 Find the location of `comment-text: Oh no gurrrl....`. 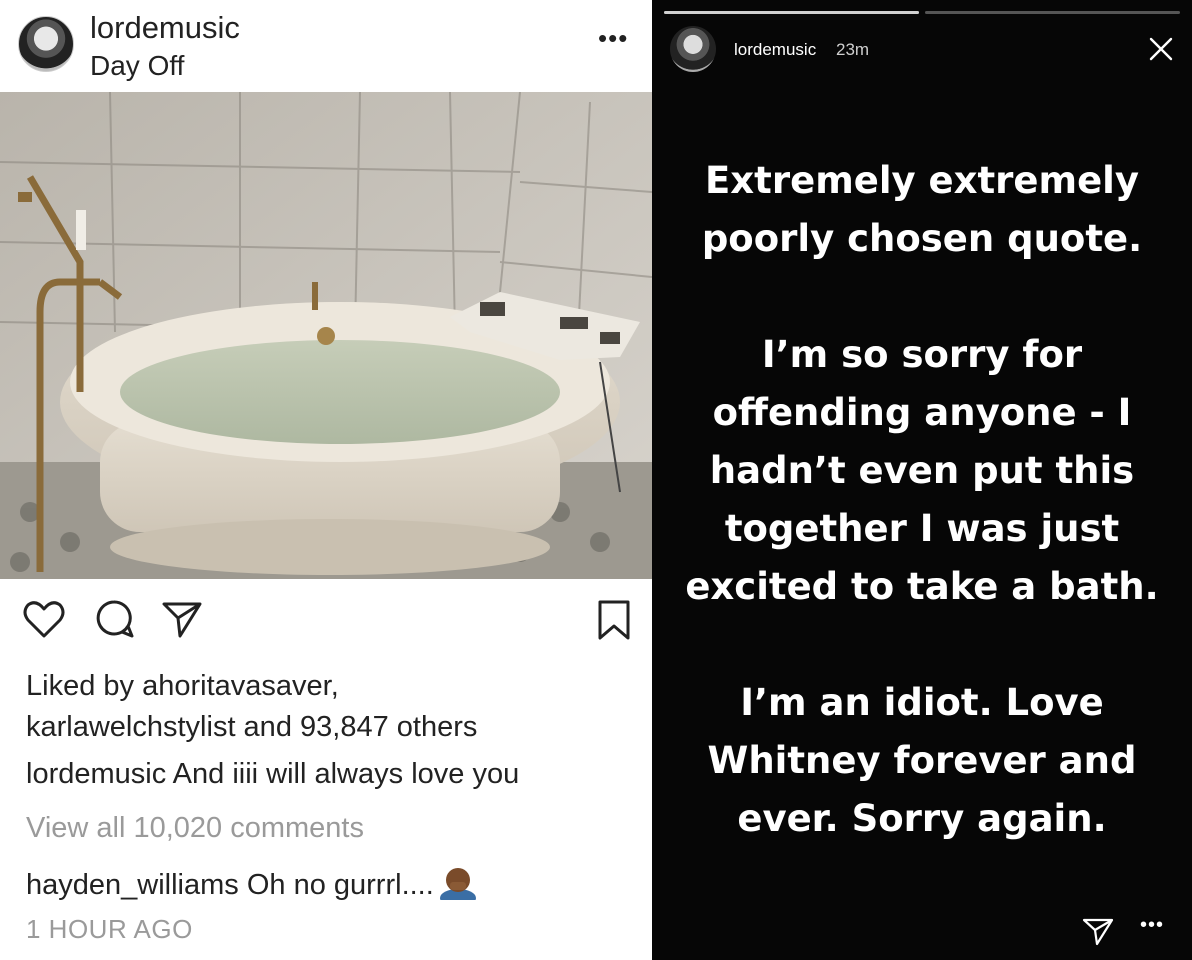

comment-text: Oh no gurrrl.... is located at coordinates (336, 885).